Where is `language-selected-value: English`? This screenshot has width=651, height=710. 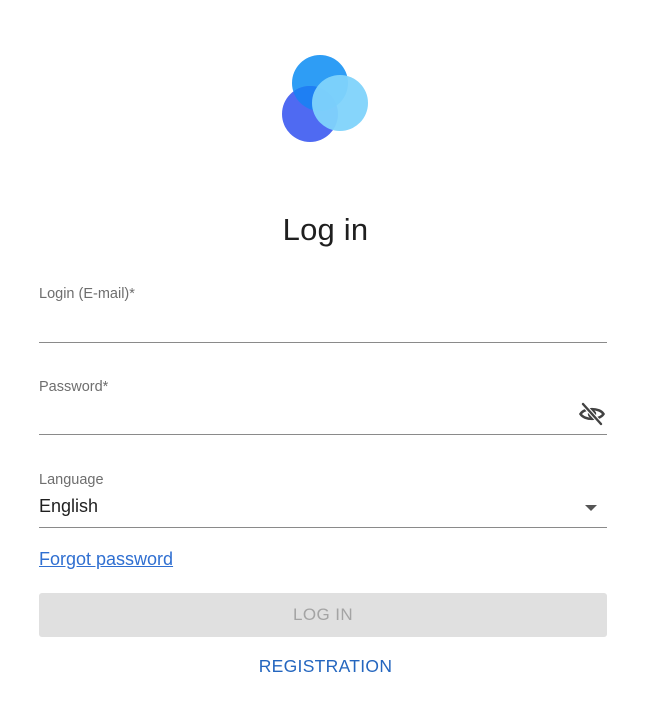 language-selected-value: English is located at coordinates (69, 506).